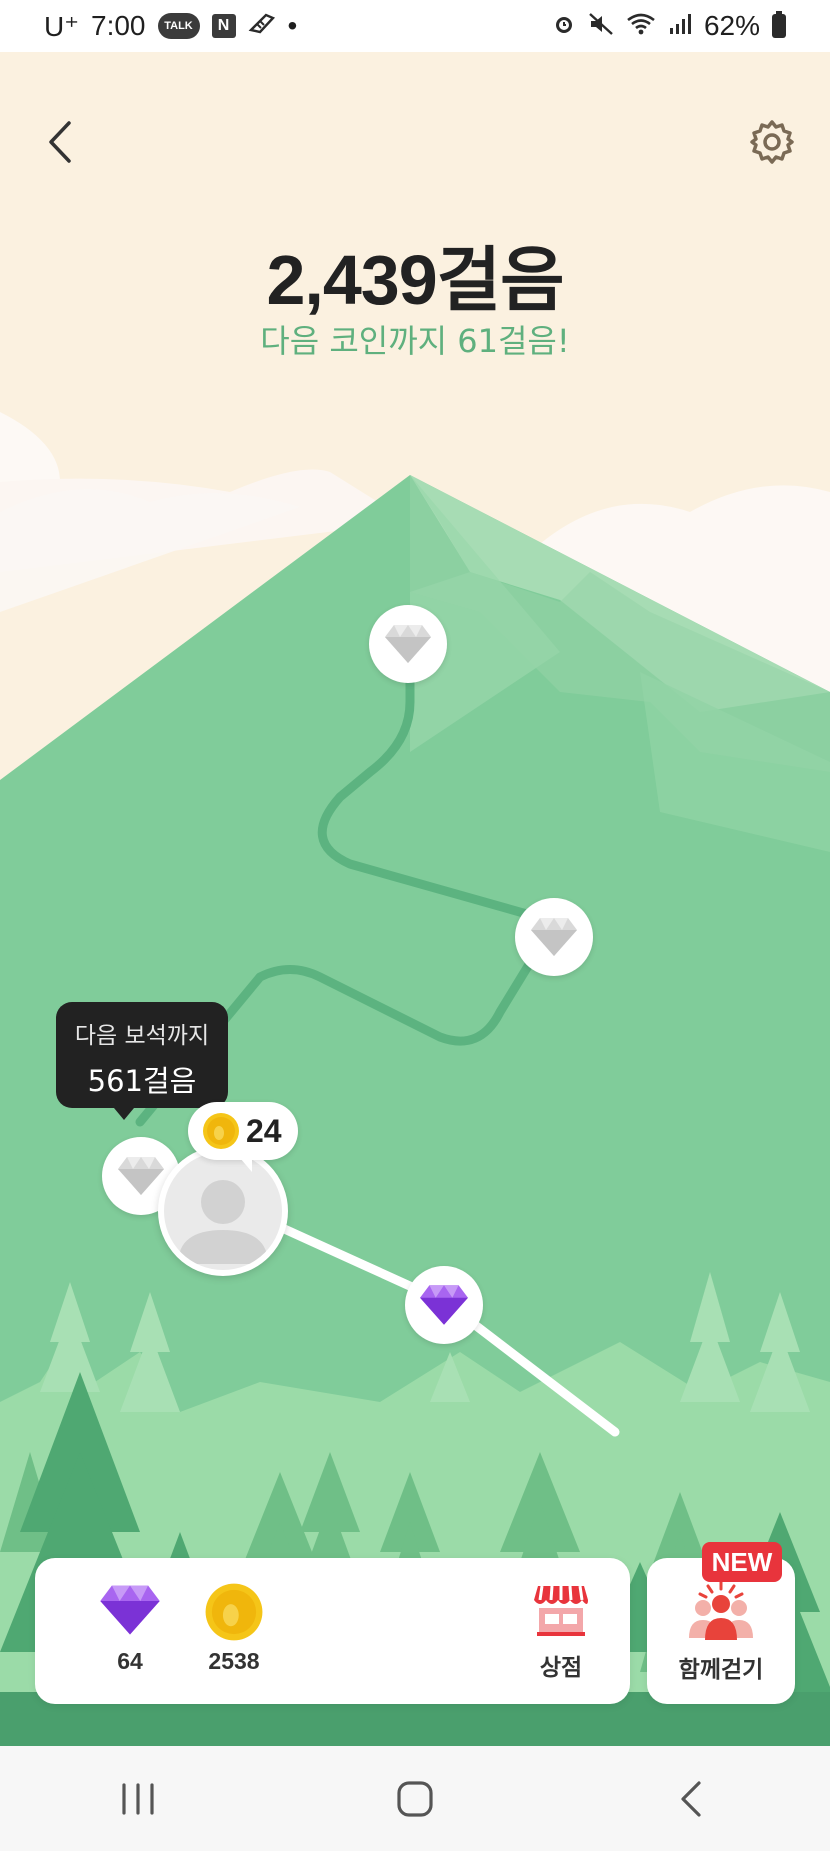 The image size is (830, 1851). Describe the element at coordinates (178, 26) in the screenshot. I see `talk-icon: TALK` at that location.